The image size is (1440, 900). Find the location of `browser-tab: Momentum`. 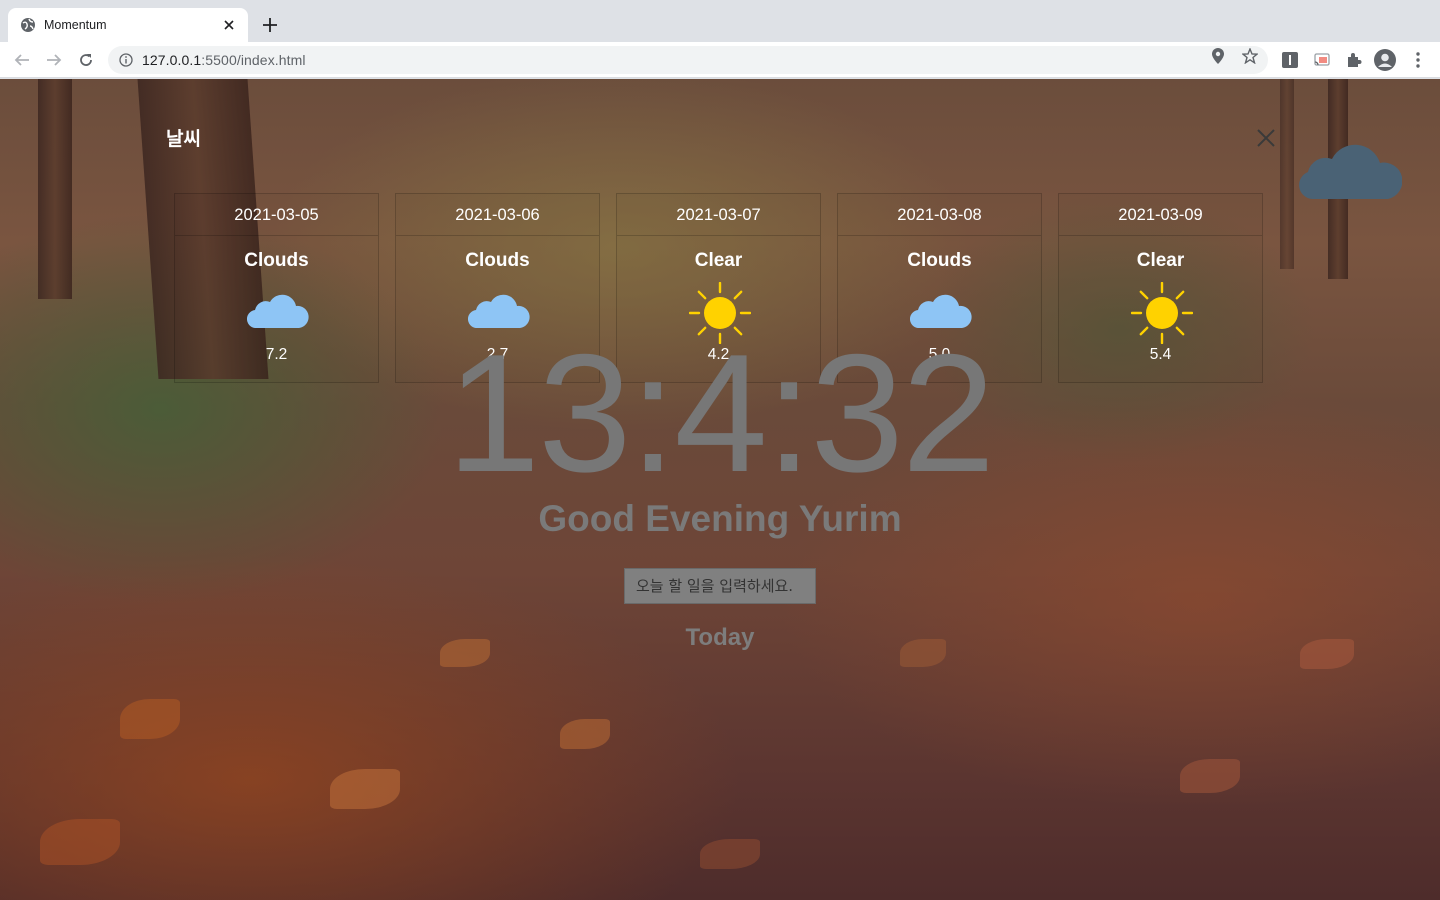

browser-tab: Momentum is located at coordinates (128, 25).